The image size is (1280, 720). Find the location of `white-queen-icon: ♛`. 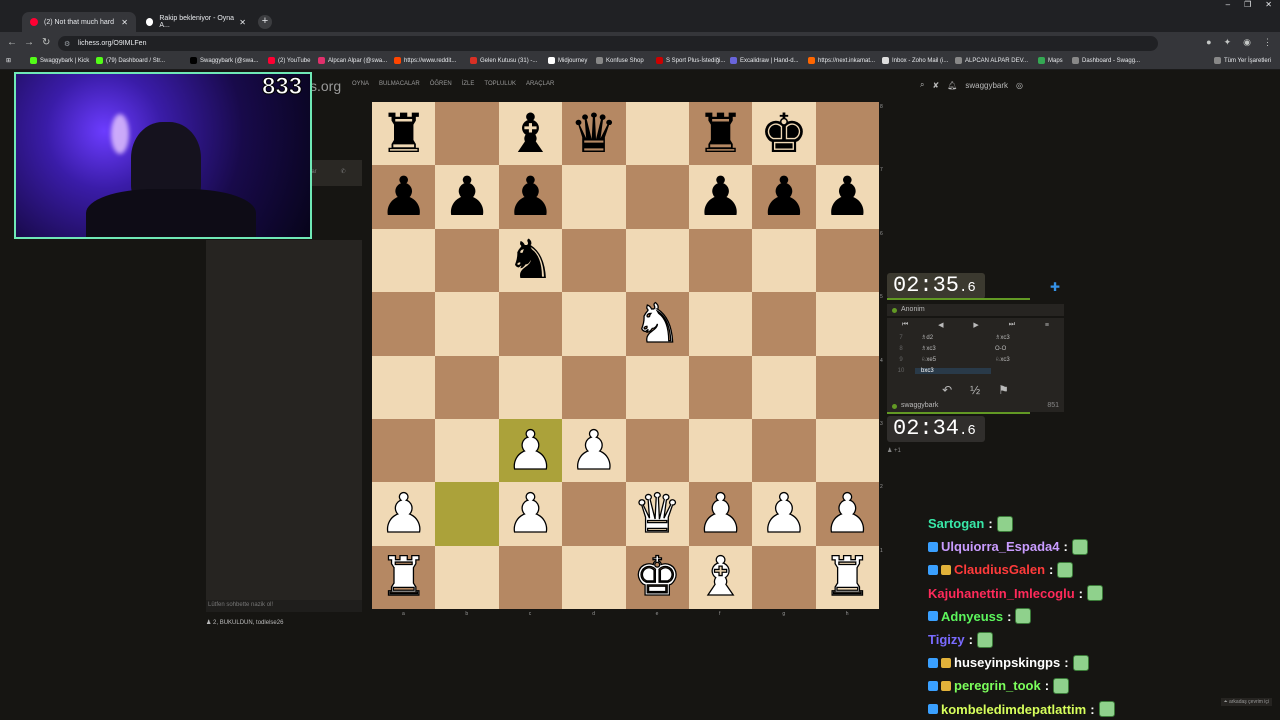

white-queen-icon: ♛ is located at coordinates (657, 513).